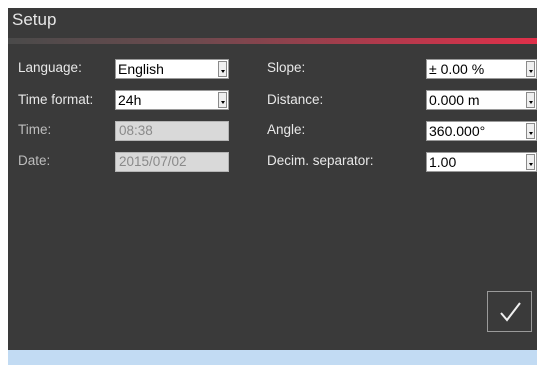 This screenshot has width=537, height=365. I want to click on angle-label: Angle:, so click(286, 129).